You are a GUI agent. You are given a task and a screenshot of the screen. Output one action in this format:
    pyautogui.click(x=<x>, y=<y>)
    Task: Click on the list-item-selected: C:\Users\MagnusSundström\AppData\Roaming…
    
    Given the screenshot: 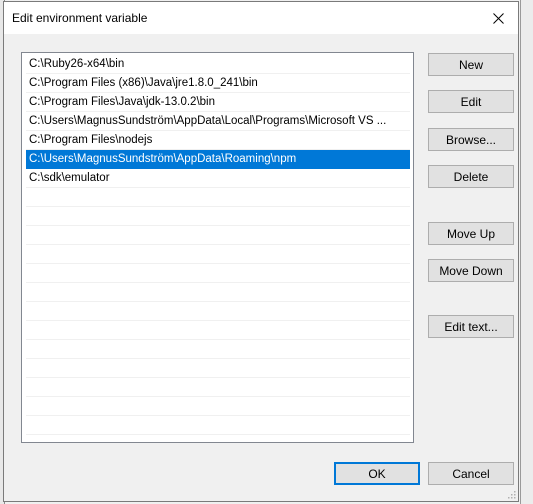 What is the action you would take?
    pyautogui.click(x=218, y=159)
    